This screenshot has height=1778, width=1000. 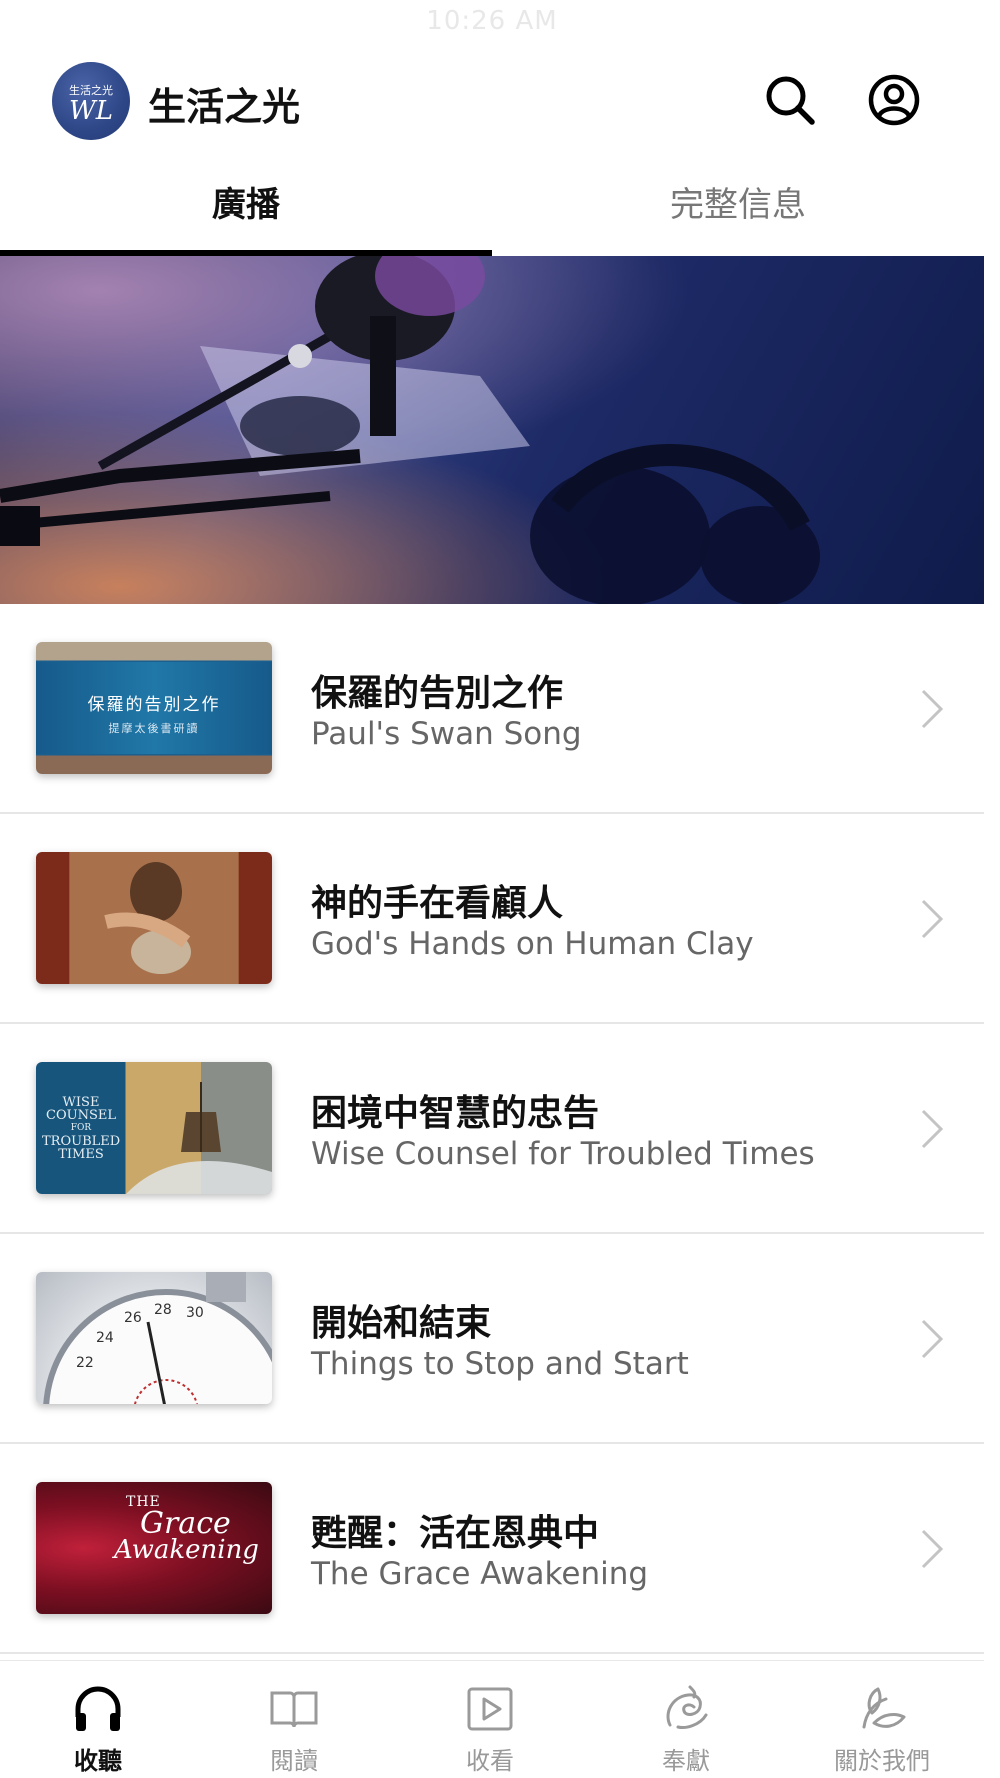 What do you see at coordinates (894, 100) in the screenshot?
I see `account-icon` at bounding box center [894, 100].